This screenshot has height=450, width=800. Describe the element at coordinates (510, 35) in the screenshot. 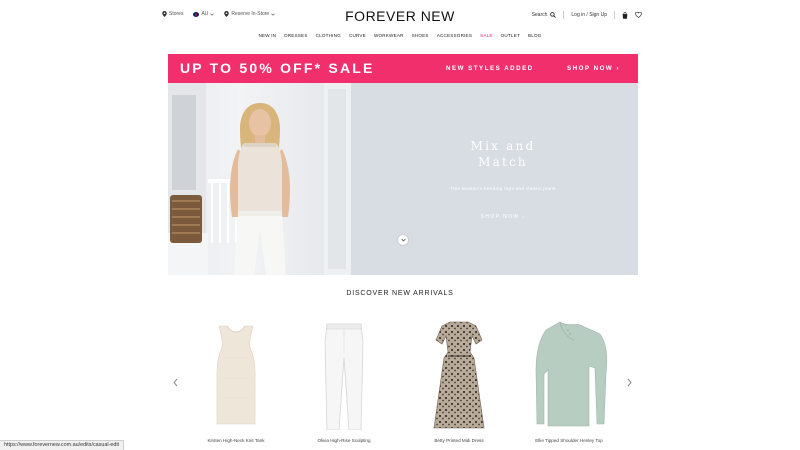

I see `nav-item-outlet: OUTLET` at that location.